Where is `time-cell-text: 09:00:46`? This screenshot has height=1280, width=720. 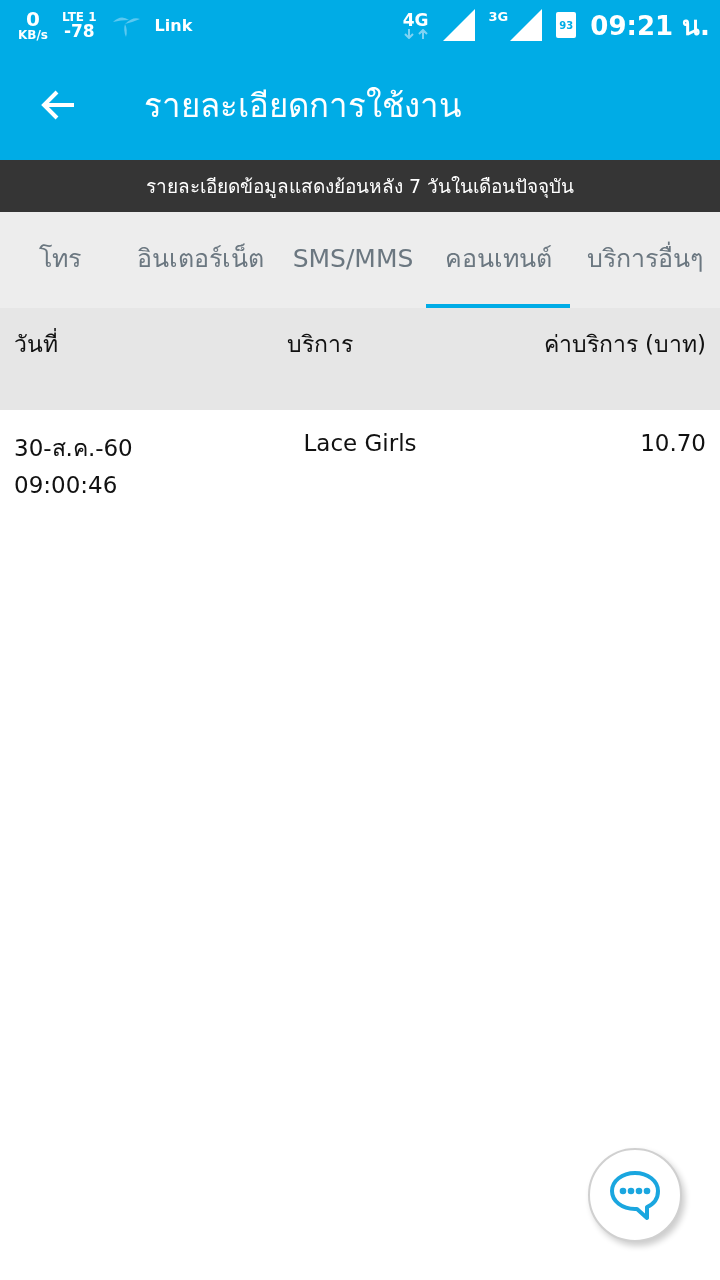
time-cell-text: 09:00:46 is located at coordinates (66, 485).